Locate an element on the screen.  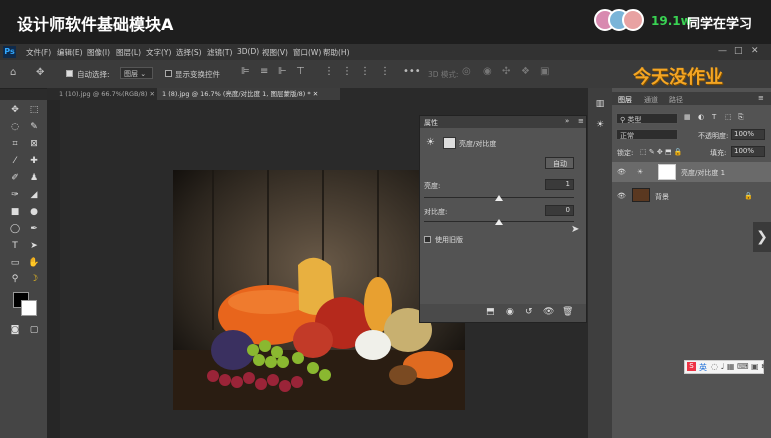
align-center-icon: ≡ is located at coordinates (264, 71).